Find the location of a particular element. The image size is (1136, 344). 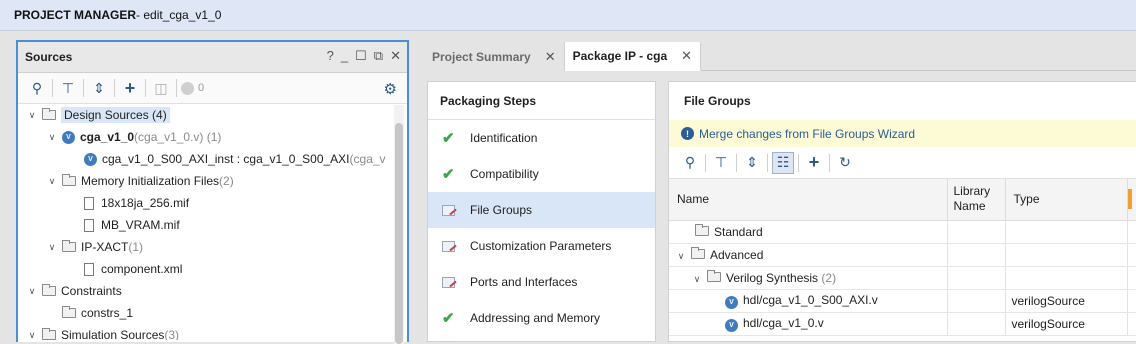

tree-item-detail: (cga_v is located at coordinates (367, 159).